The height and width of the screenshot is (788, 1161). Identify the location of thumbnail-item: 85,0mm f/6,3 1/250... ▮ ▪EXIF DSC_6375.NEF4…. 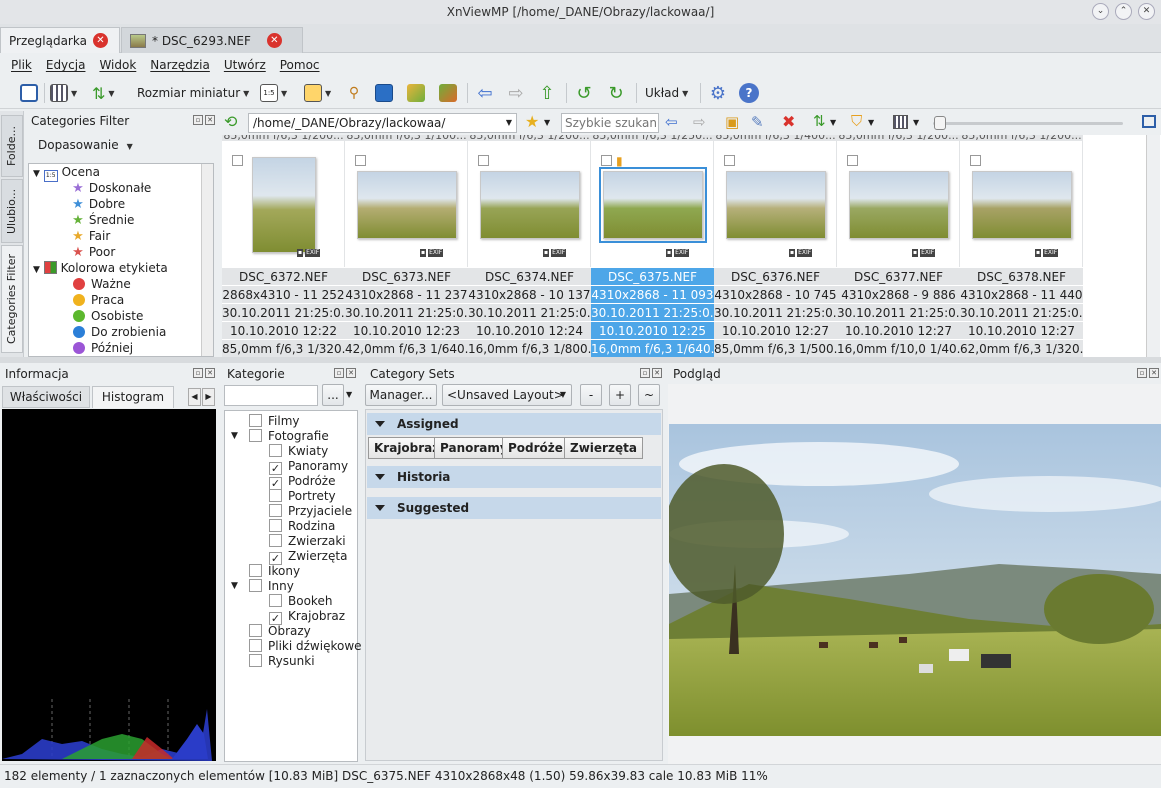
(652, 246).